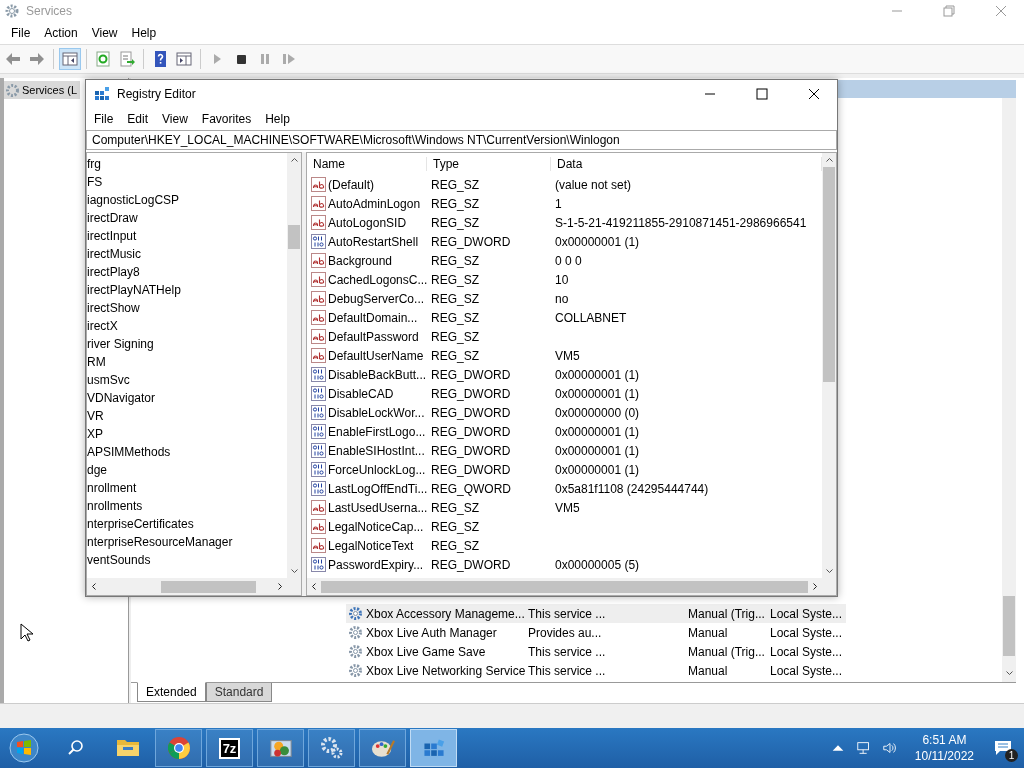  I want to click on view-tab: Standard, so click(239, 692).